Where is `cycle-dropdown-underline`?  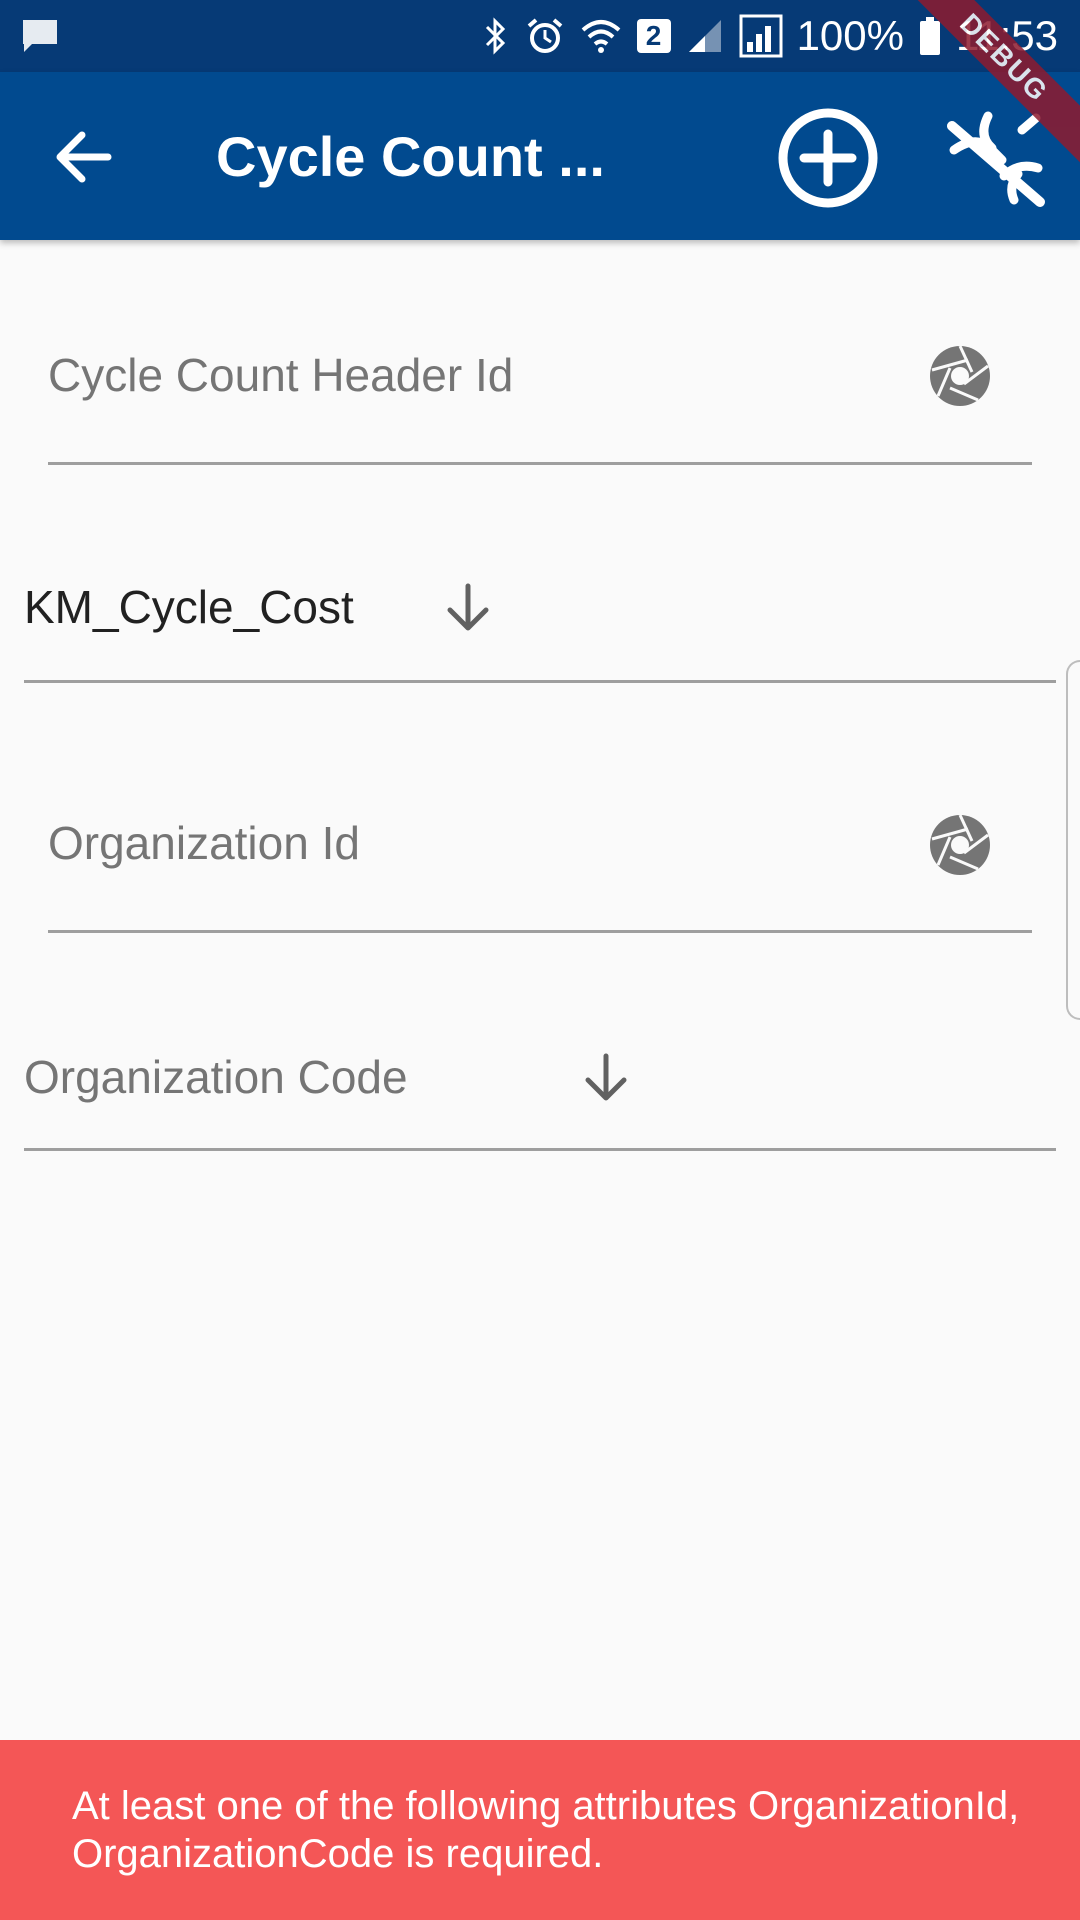 cycle-dropdown-underline is located at coordinates (540, 681).